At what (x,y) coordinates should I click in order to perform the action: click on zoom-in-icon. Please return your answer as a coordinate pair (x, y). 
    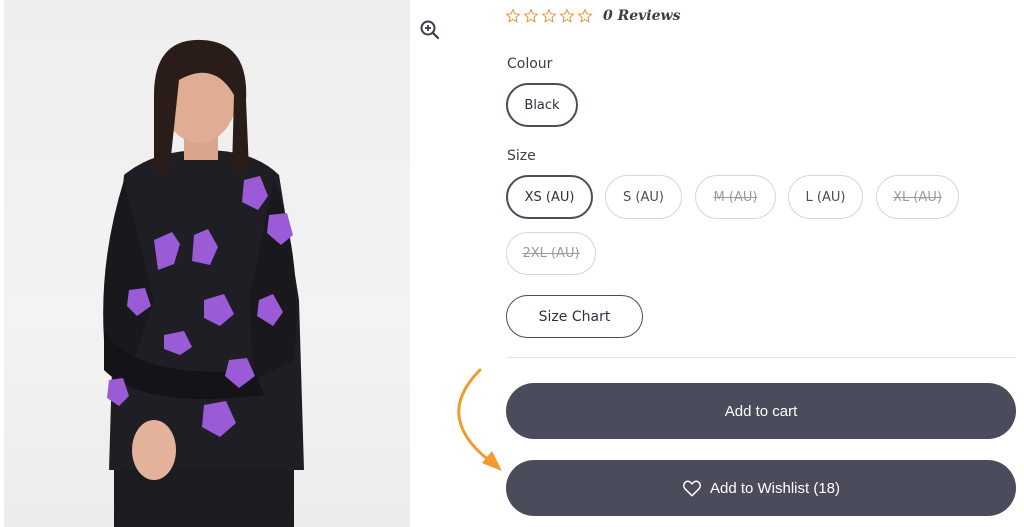
    Looking at the image, I should click on (430, 30).